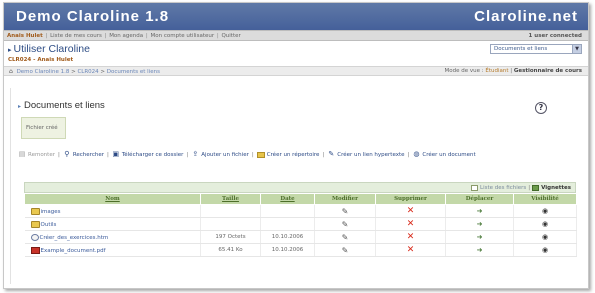  I want to click on link-logout: Quitter, so click(230, 36).